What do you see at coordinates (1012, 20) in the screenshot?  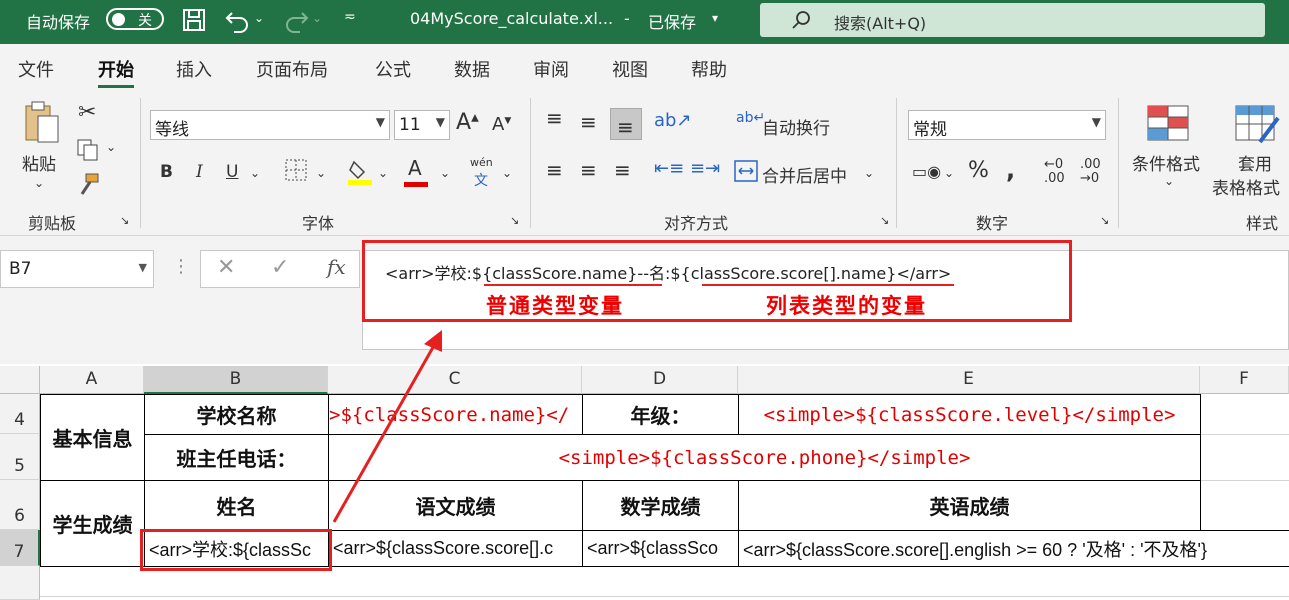 I see `search-box: 搜索(Alt+Q)` at bounding box center [1012, 20].